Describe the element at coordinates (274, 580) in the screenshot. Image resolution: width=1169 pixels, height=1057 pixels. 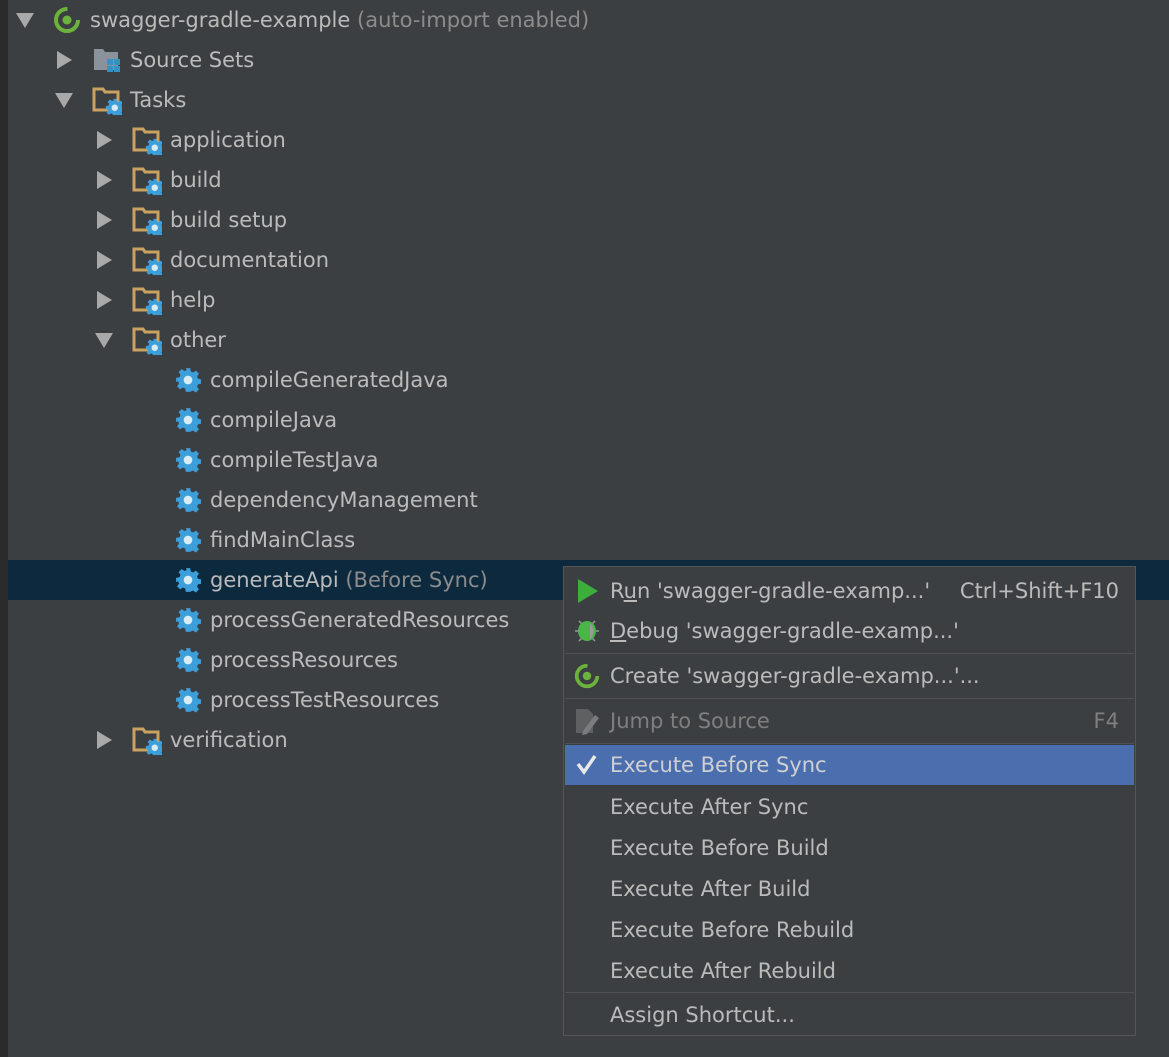
I see `task-label: generateApi` at that location.